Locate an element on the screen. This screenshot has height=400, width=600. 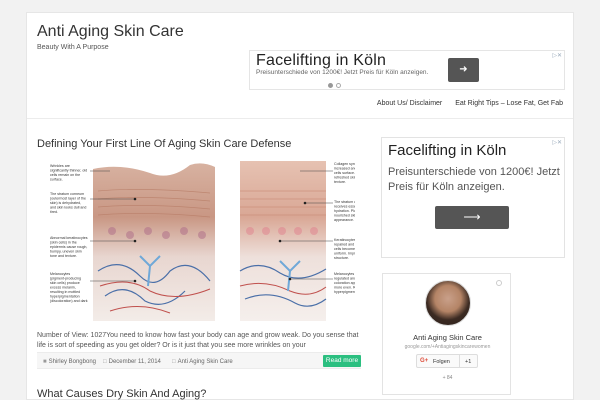
post-category: □ Anti Aging Skin Care is located at coordinates (202, 362).